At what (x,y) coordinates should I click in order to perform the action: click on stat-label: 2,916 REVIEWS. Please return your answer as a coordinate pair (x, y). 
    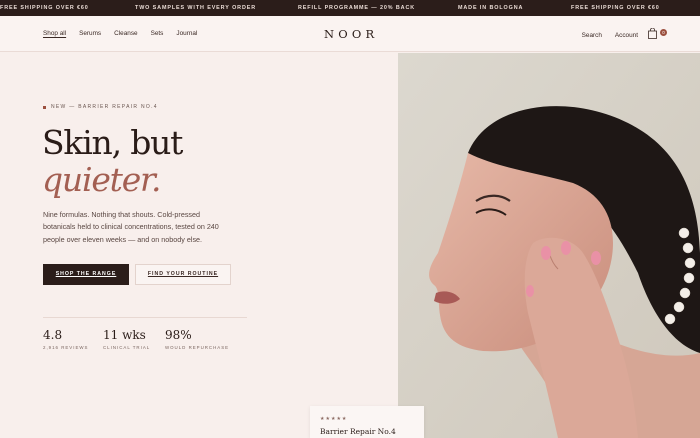
    Looking at the image, I should click on (66, 347).